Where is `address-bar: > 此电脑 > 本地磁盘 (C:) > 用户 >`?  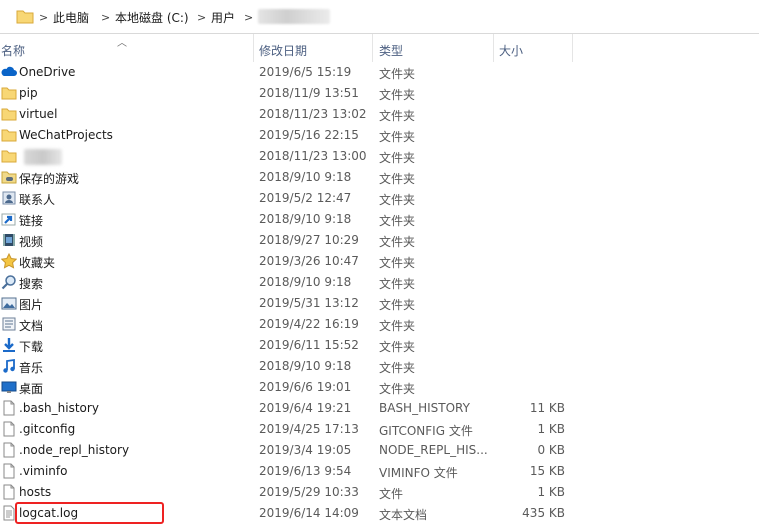
address-bar: > 此电脑 > 本地磁盘 (C:) > 用户 > is located at coordinates (379, 17).